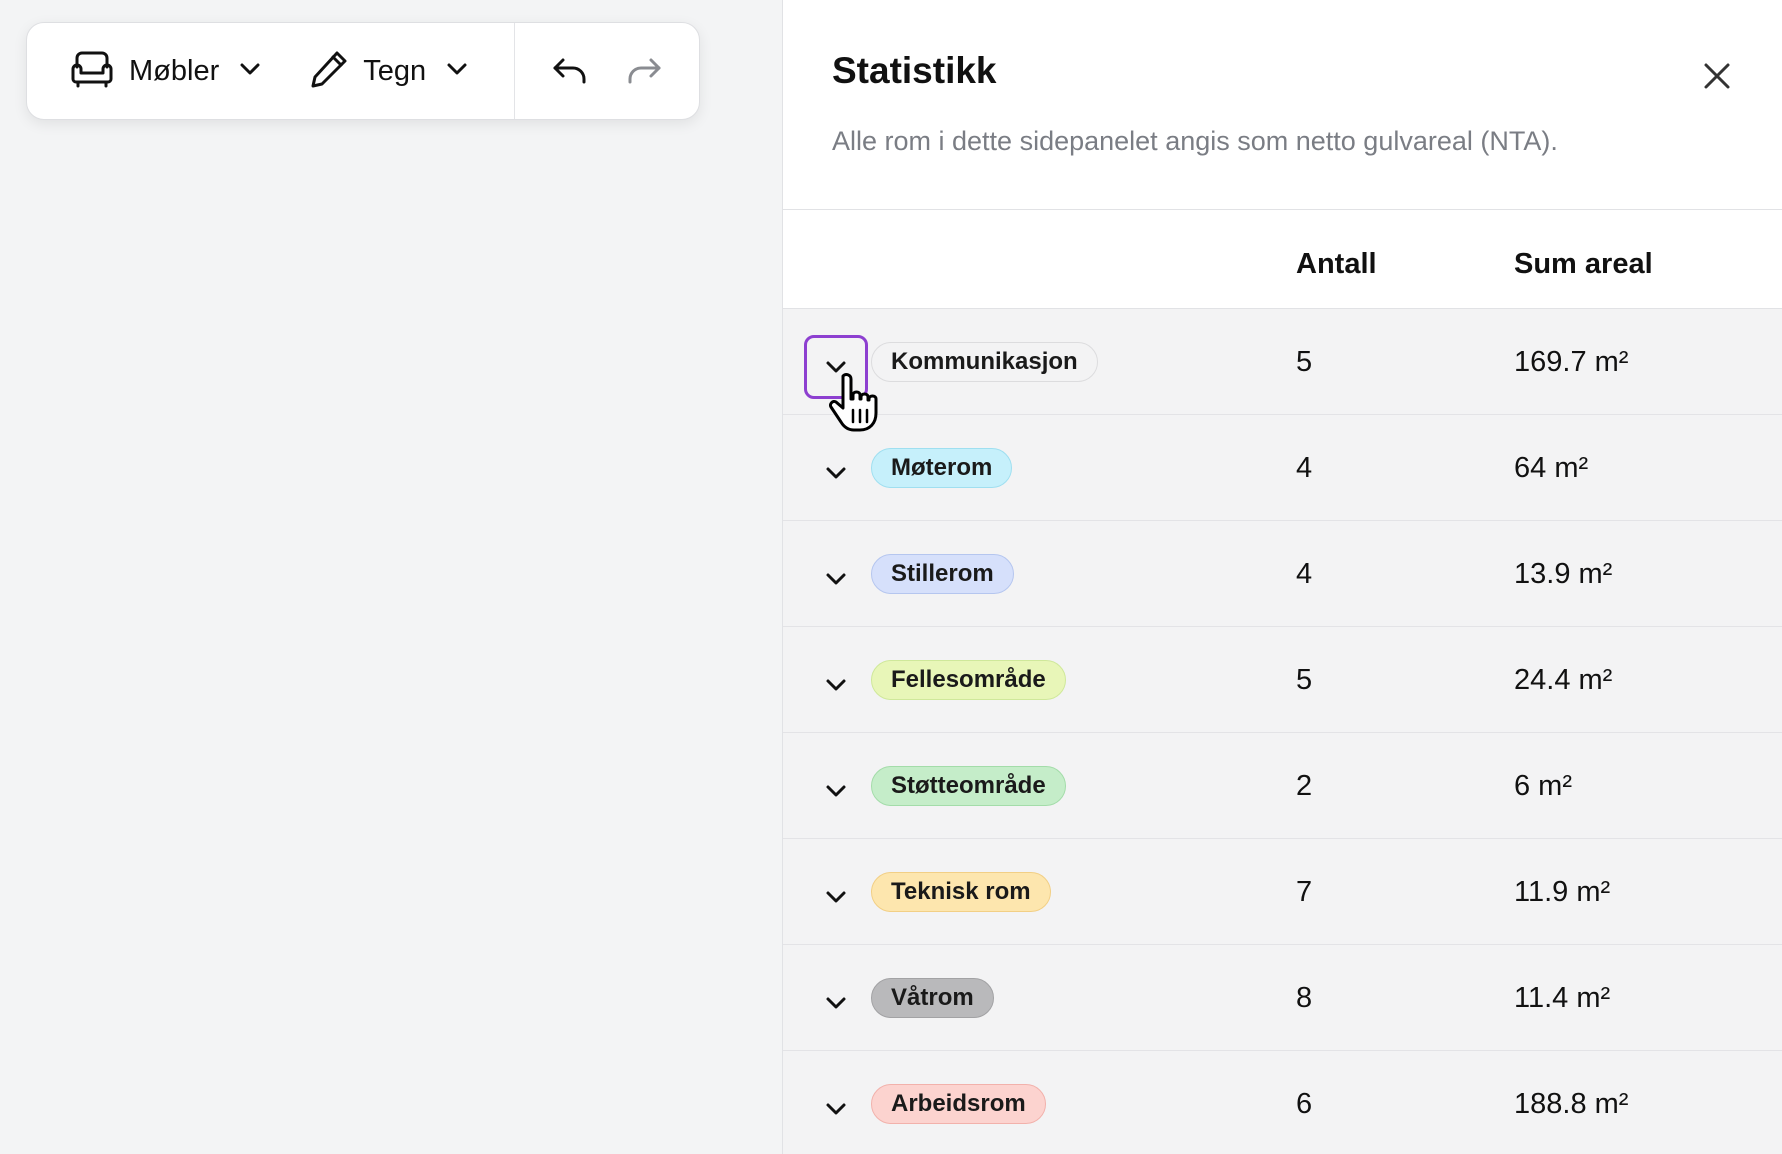 The width and height of the screenshot is (1782, 1154). Describe the element at coordinates (1304, 786) in the screenshot. I see `room-count: 2` at that location.